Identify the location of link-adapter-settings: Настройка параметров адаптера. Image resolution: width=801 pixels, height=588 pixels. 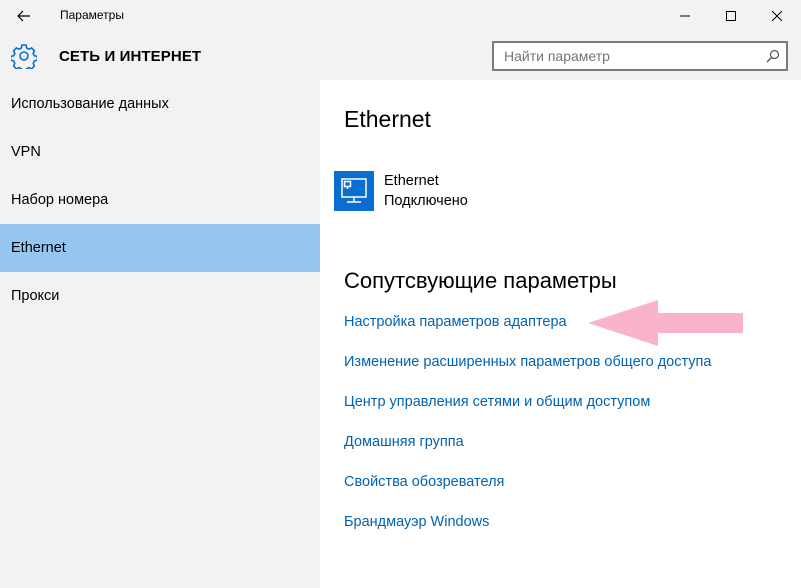
(455, 322).